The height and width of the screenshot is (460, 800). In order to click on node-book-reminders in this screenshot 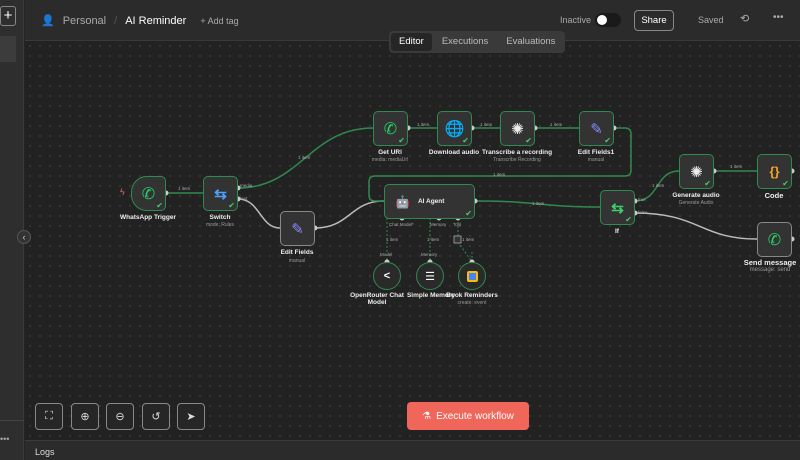, I will do `click(472, 276)`.